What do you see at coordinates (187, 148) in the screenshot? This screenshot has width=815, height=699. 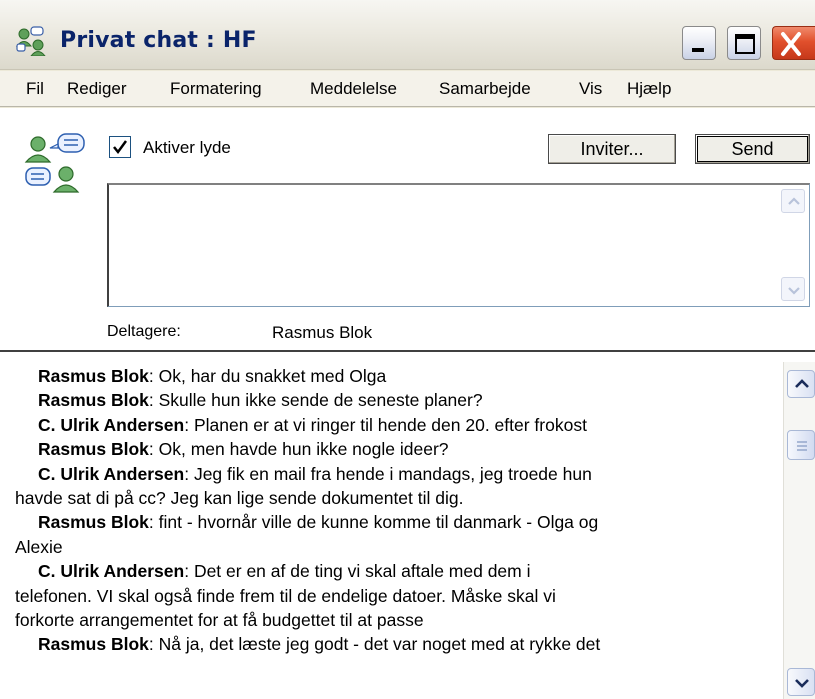 I see `enable-sounds-label: Aktiver lyde` at bounding box center [187, 148].